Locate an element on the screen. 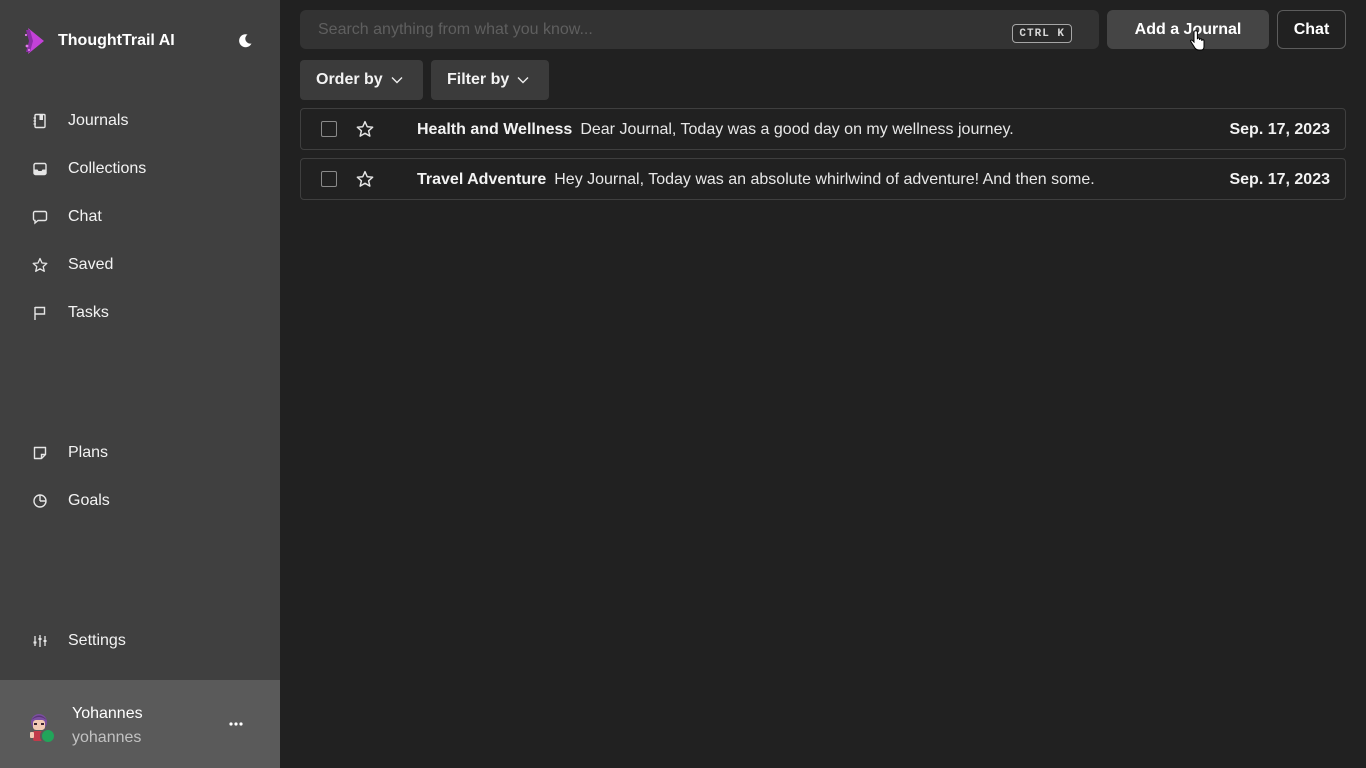  search-input is located at coordinates (650, 29).